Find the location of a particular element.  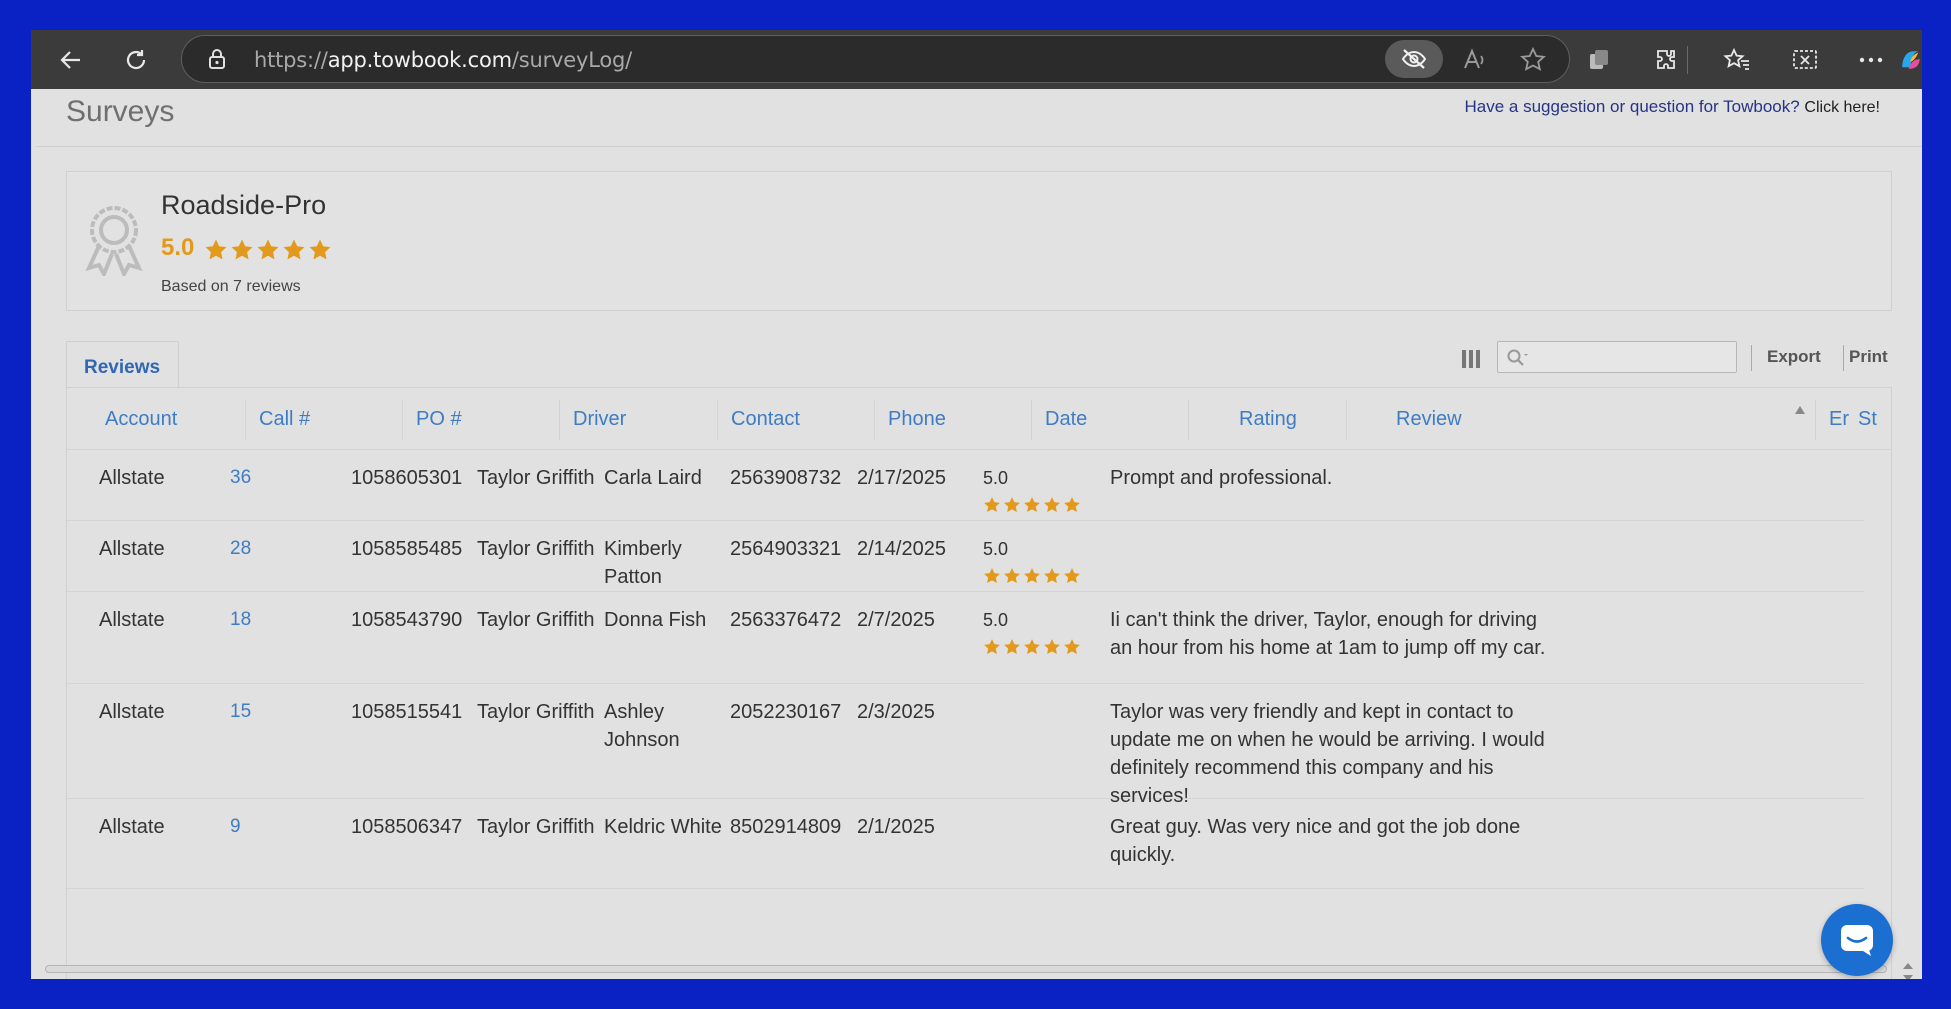

search-input is located at coordinates (1617, 357).